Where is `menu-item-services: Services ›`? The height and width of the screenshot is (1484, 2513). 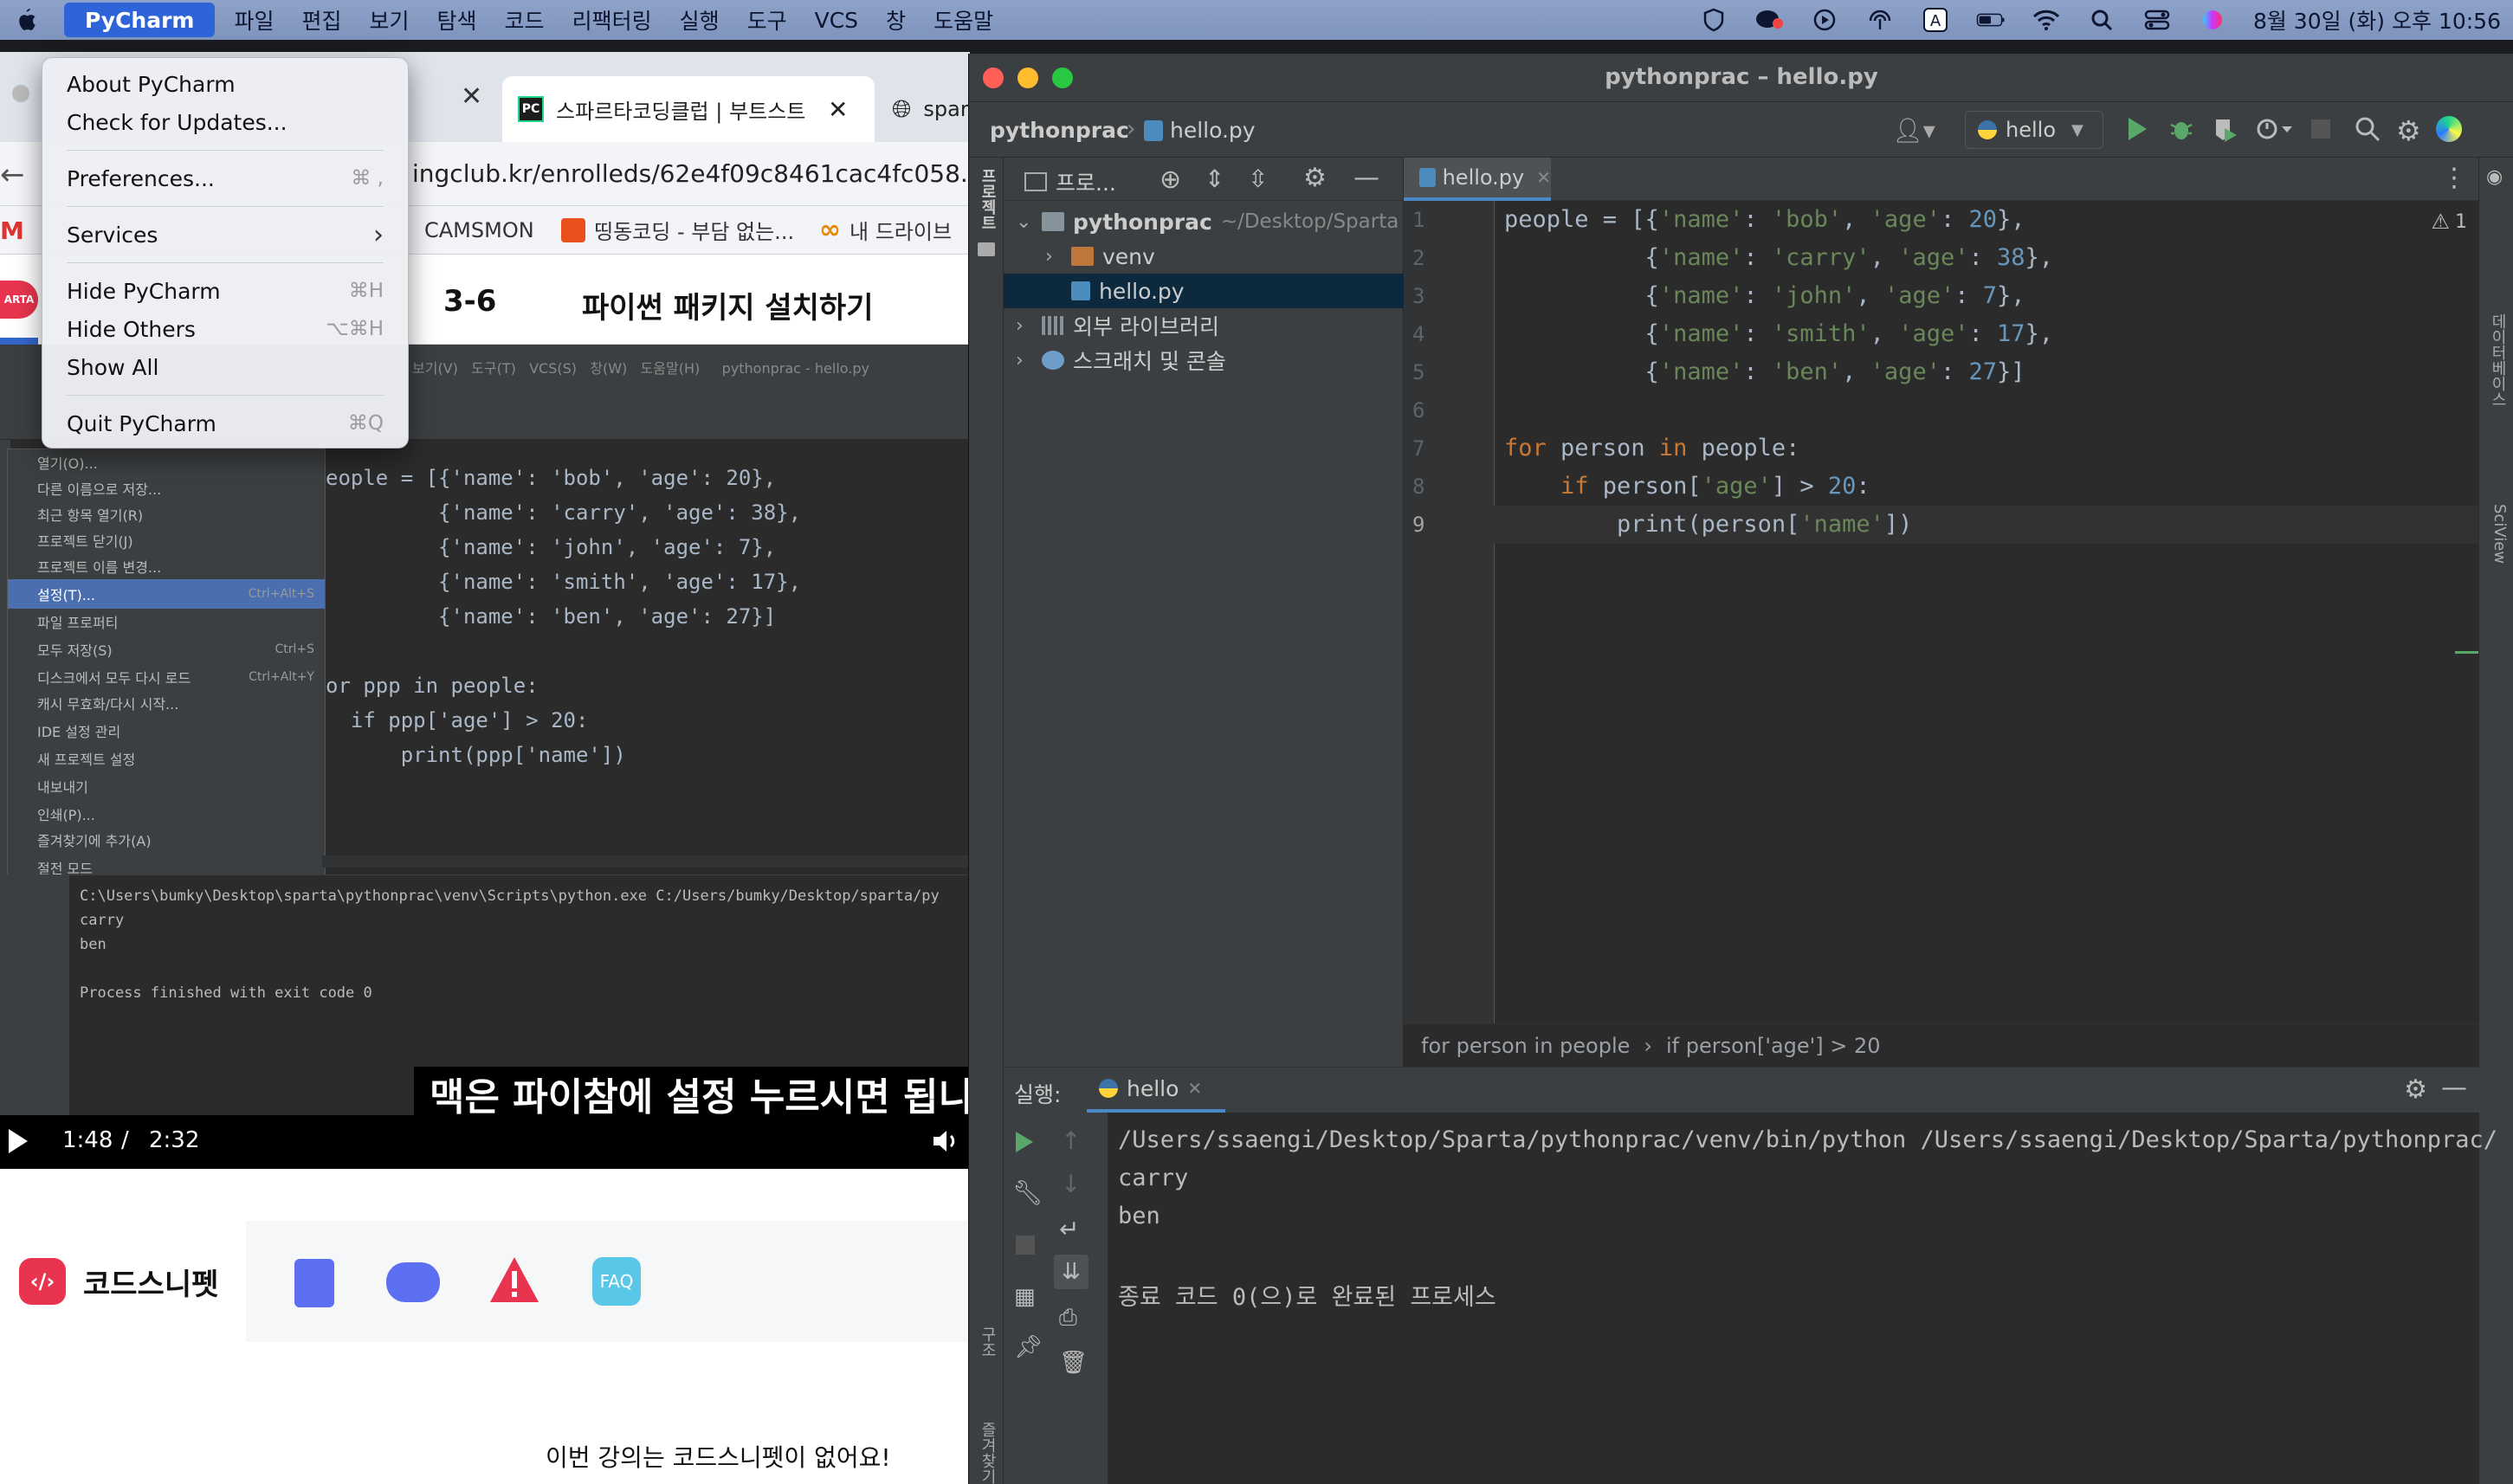
menu-item-services: Services › is located at coordinates (225, 235).